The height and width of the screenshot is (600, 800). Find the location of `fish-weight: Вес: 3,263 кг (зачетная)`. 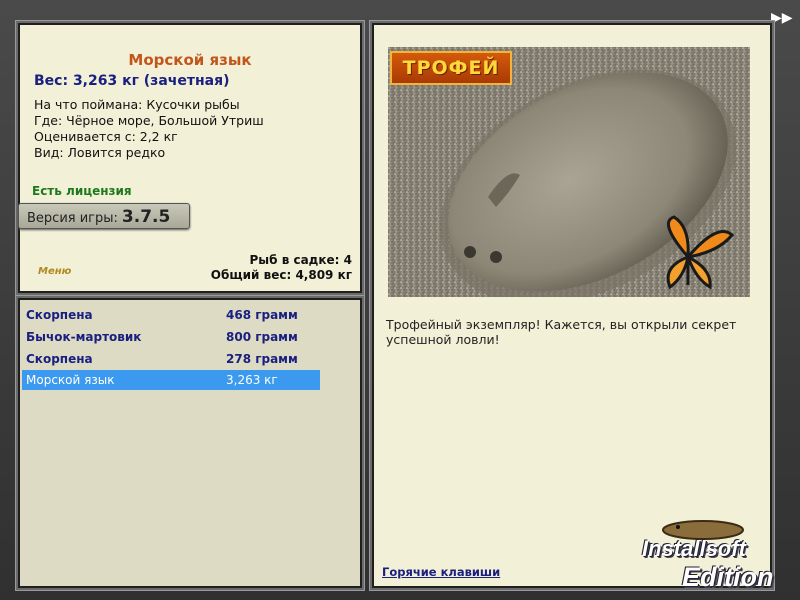

fish-weight: Вес: 3,263 кг (зачетная) is located at coordinates (132, 81).